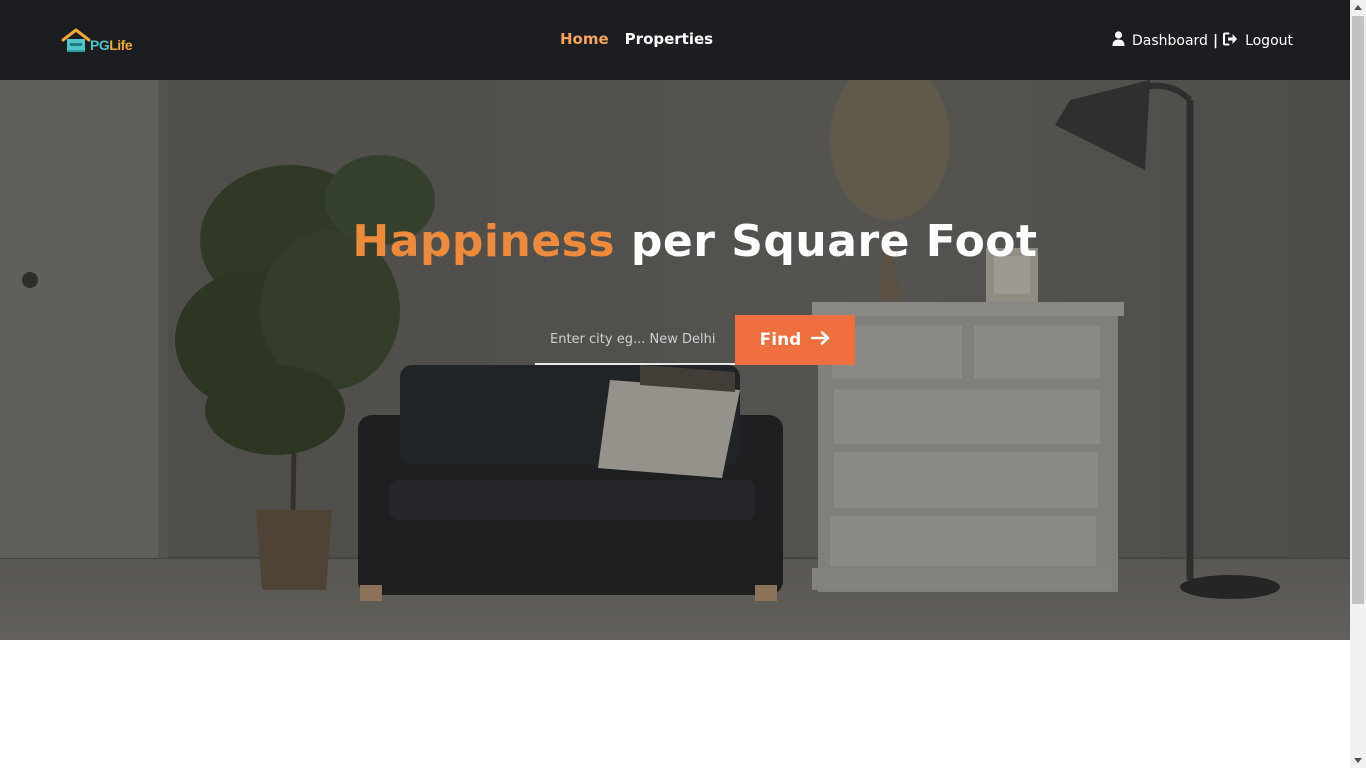  I want to click on city-search-input, so click(635, 340).